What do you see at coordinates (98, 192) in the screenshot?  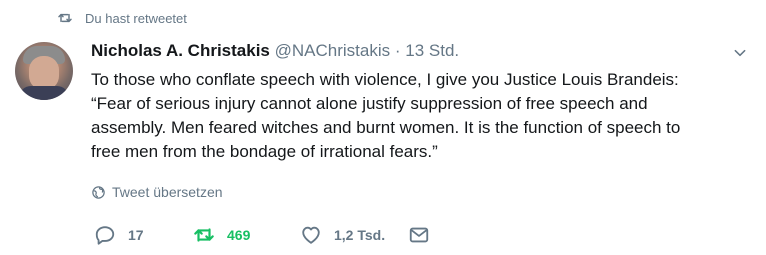 I see `globe-icon` at bounding box center [98, 192].